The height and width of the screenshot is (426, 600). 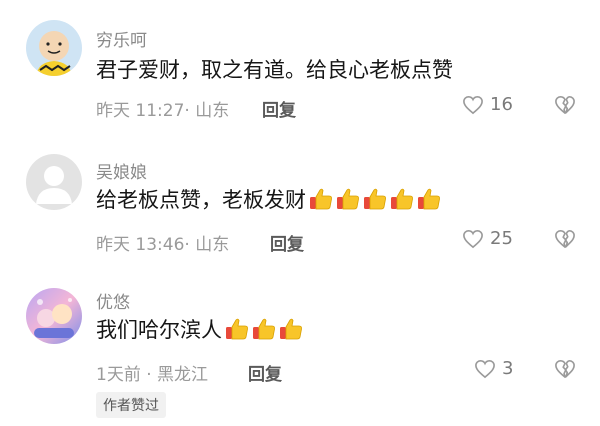 What do you see at coordinates (501, 238) in the screenshot?
I see `like-count: 25` at bounding box center [501, 238].